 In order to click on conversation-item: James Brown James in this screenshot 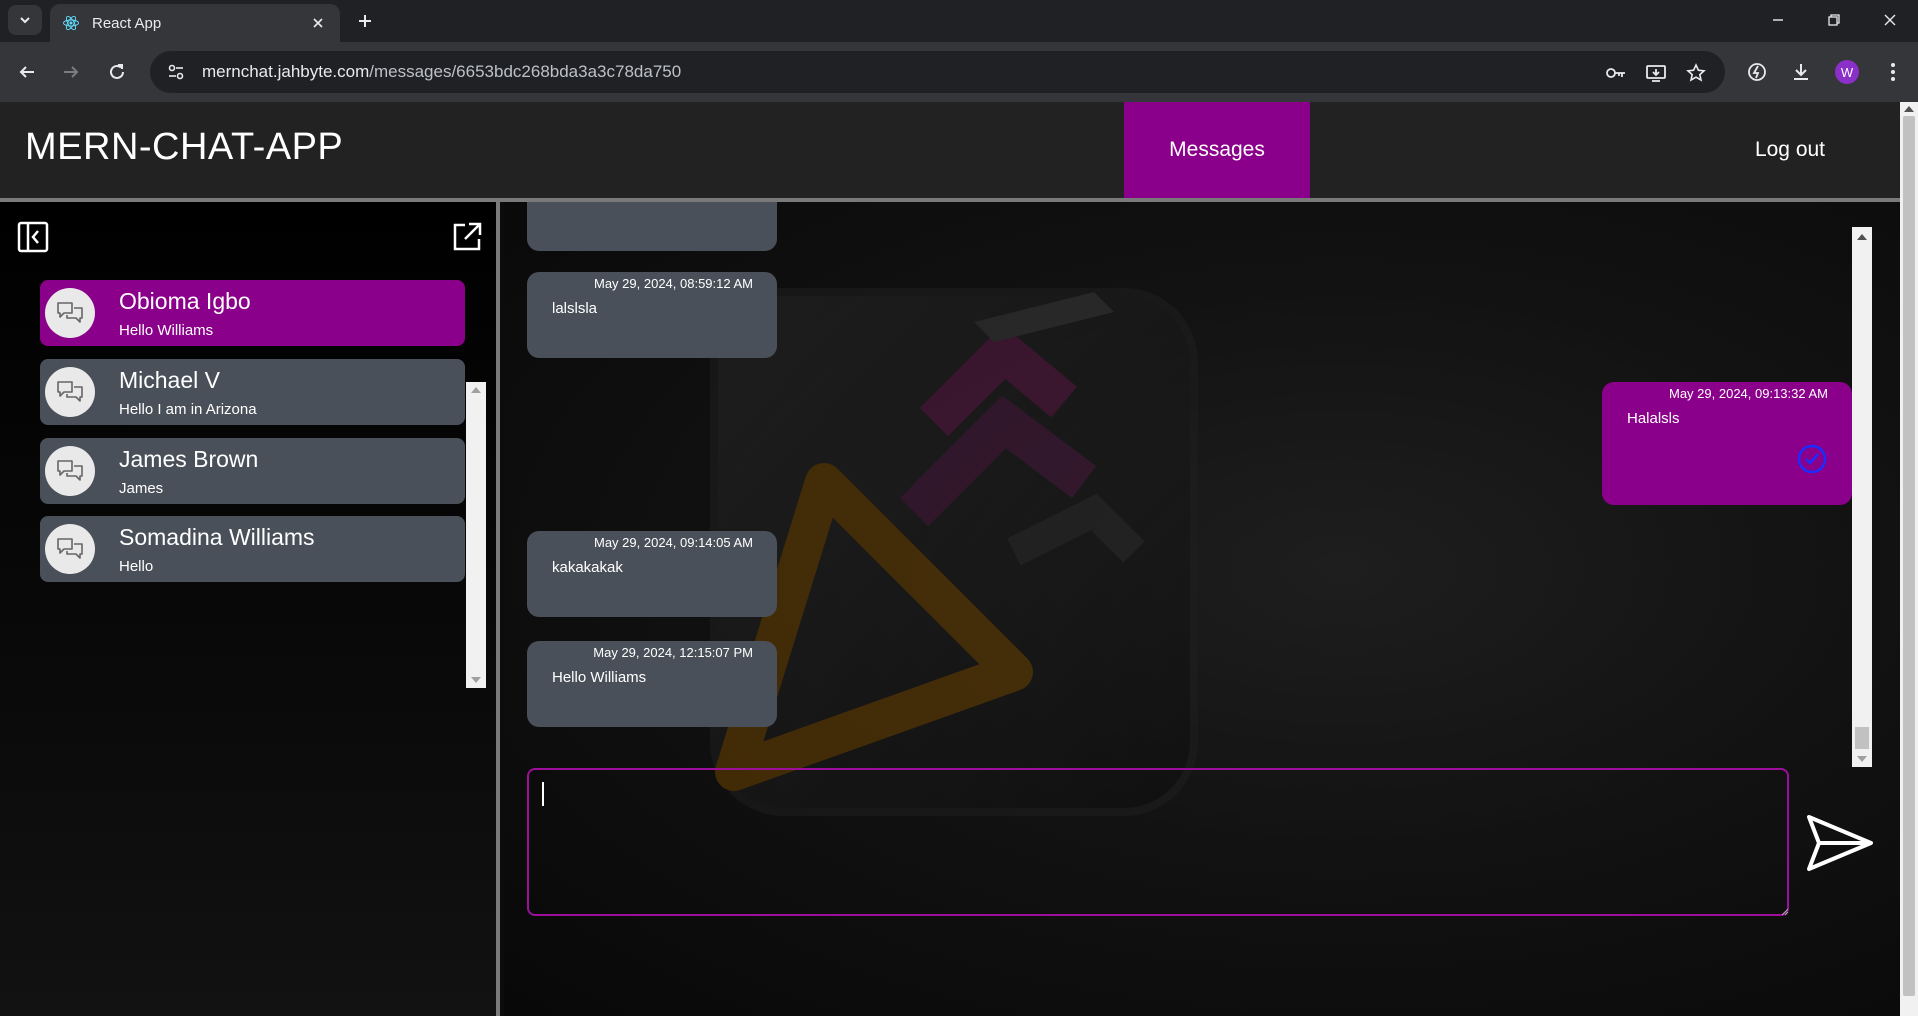, I will do `click(252, 471)`.